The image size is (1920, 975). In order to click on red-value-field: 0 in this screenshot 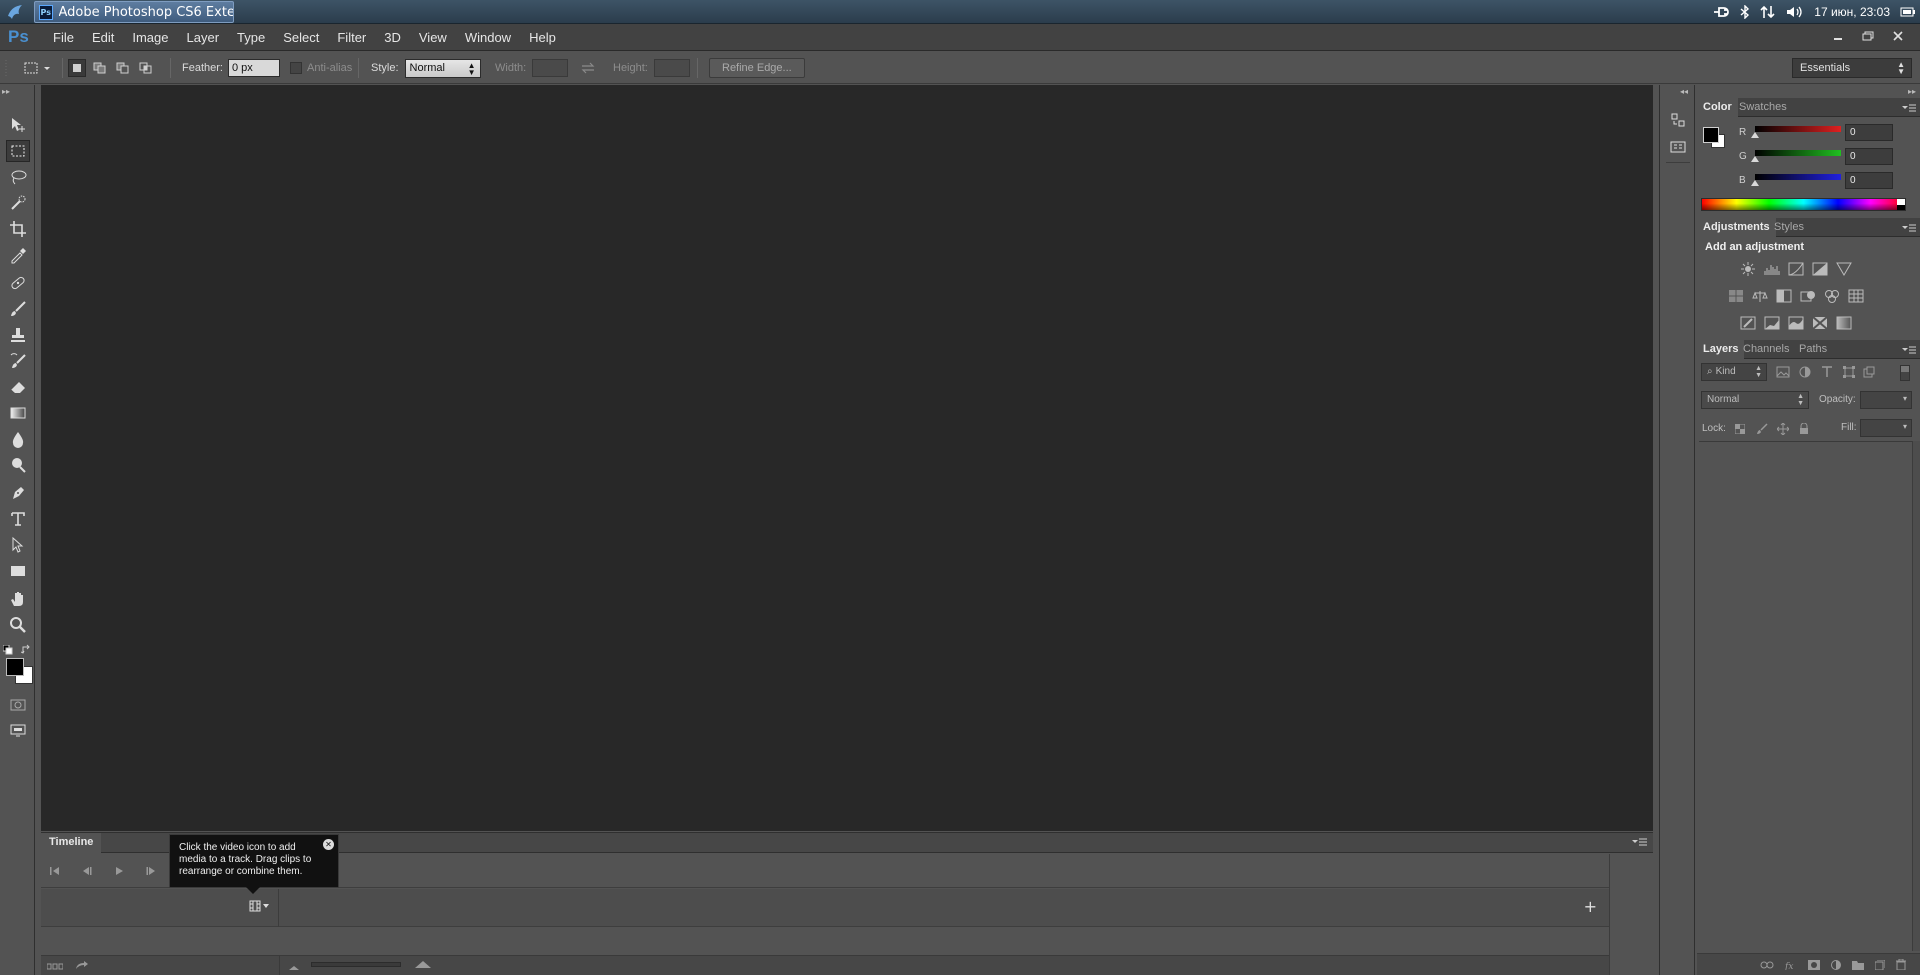, I will do `click(1869, 132)`.